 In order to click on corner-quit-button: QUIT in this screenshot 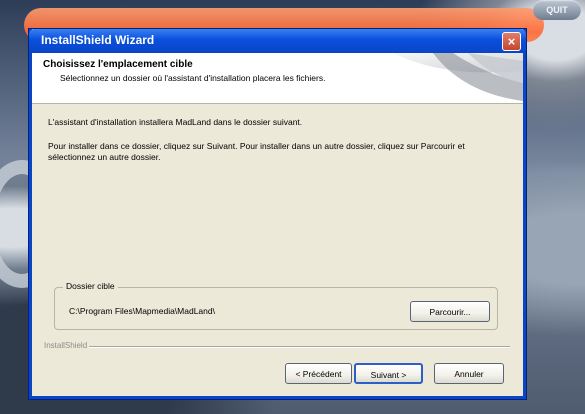, I will do `click(557, 10)`.